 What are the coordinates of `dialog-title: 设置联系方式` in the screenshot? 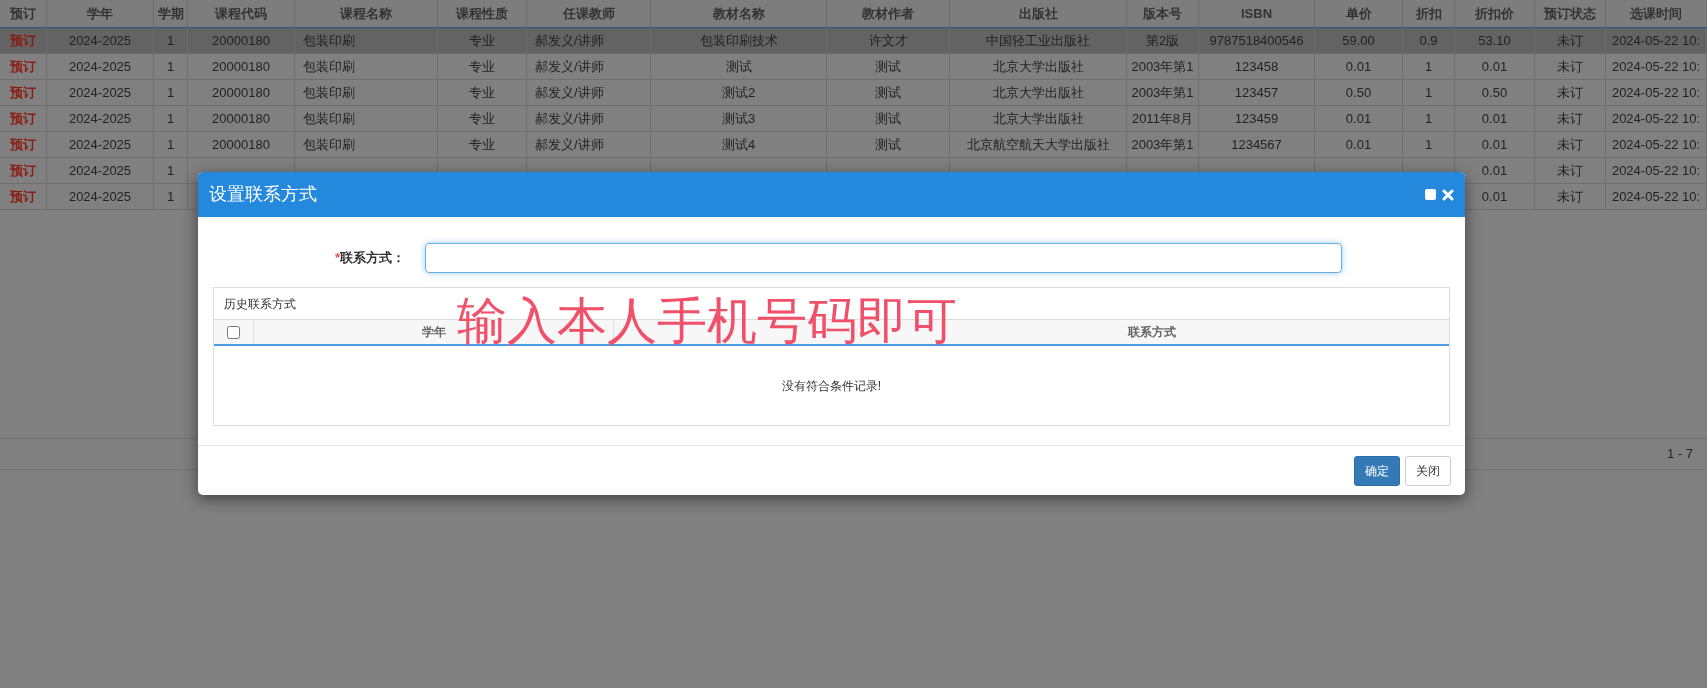 It's located at (263, 194).